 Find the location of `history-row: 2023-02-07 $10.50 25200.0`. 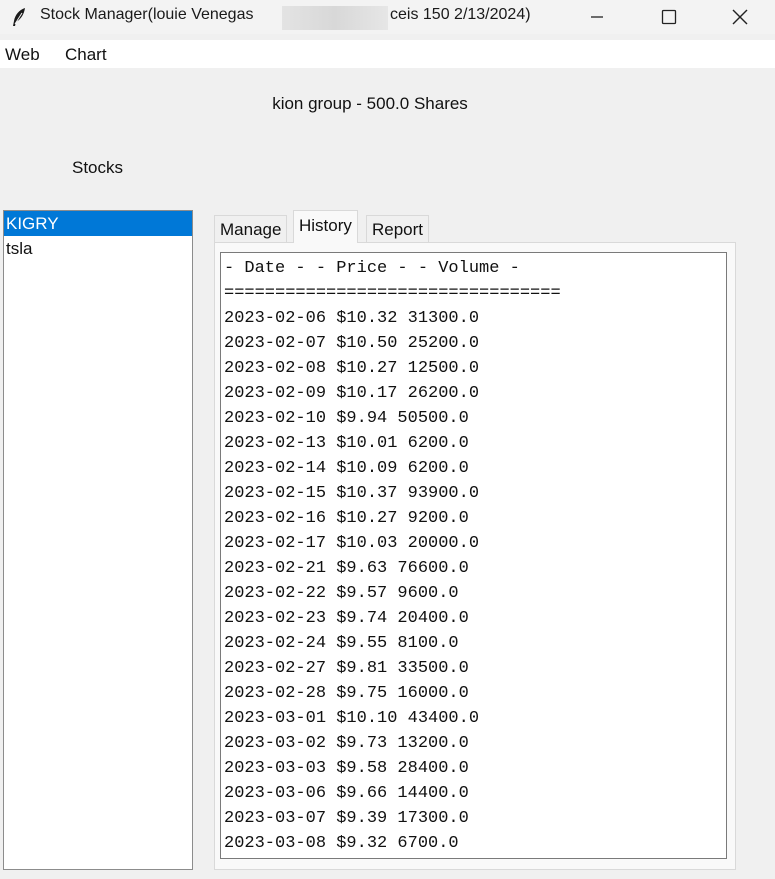

history-row: 2023-02-07 $10.50 25200.0 is located at coordinates (352, 343).